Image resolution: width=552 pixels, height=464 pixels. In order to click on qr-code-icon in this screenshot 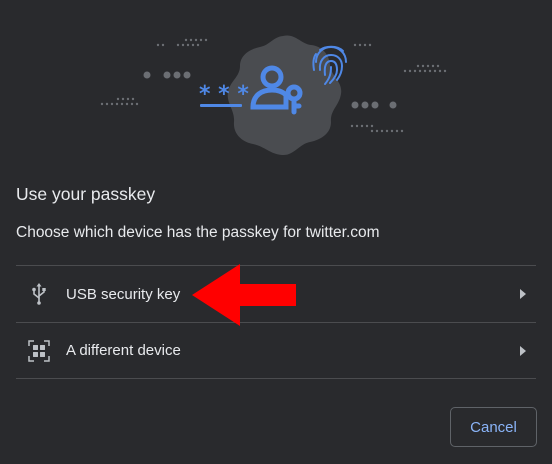, I will do `click(39, 350)`.